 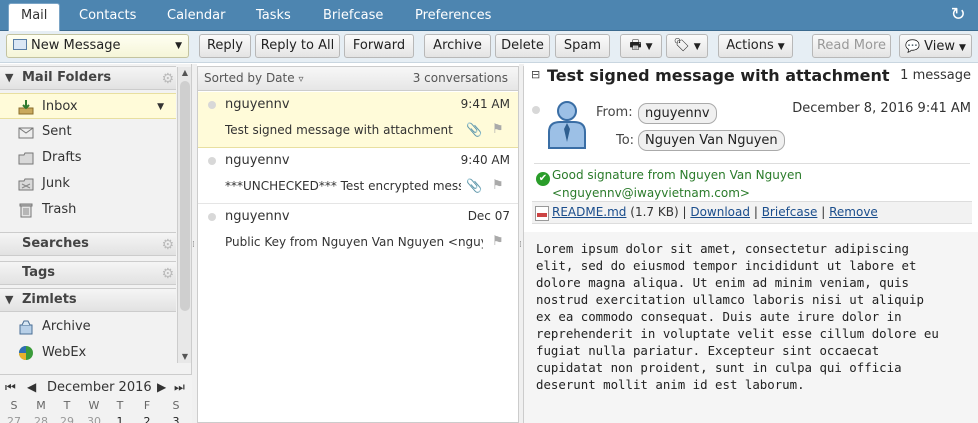 What do you see at coordinates (641, 46) in the screenshot?
I see `print-button: 🖶 ▼` at bounding box center [641, 46].